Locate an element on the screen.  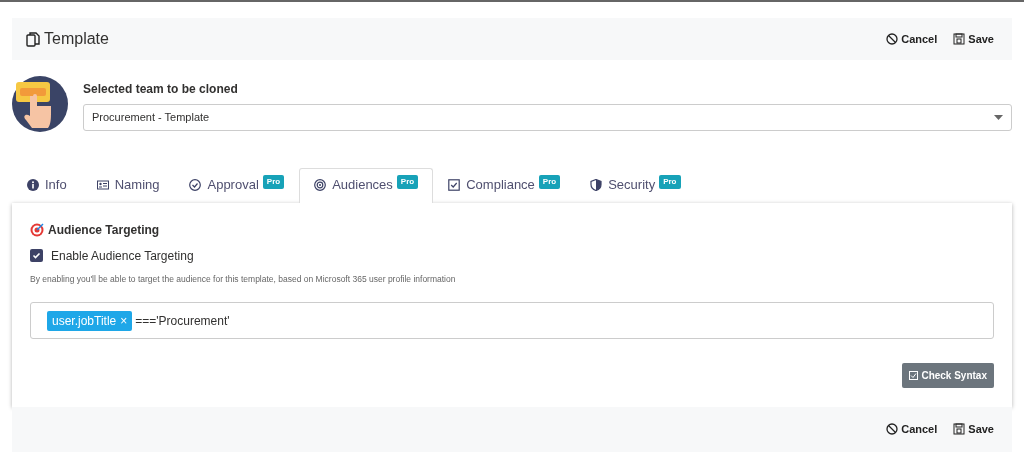
tab: Compliance Pro is located at coordinates (504, 185).